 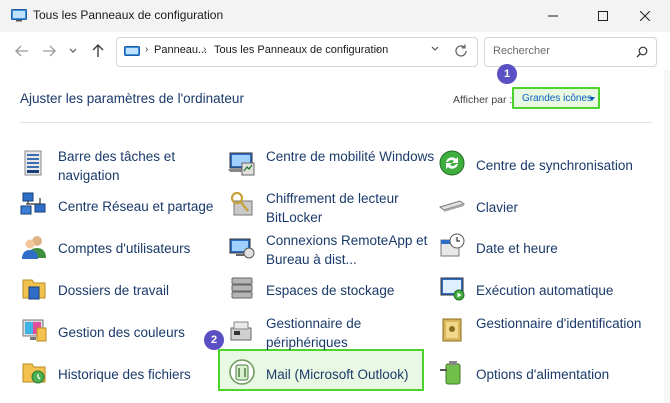 What do you see at coordinates (561, 323) in the screenshot?
I see `item-label: Gestionnaire d'identification` at bounding box center [561, 323].